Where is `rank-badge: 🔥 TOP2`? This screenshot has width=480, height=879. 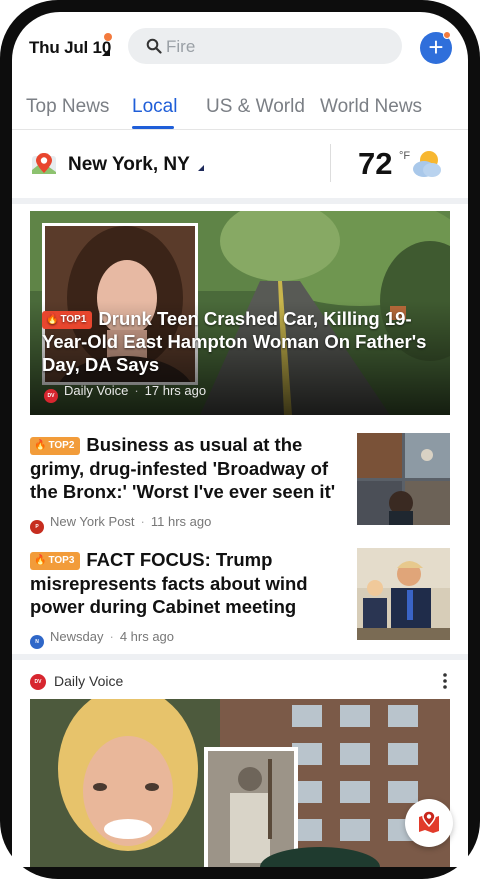
rank-badge: 🔥 TOP2 is located at coordinates (55, 446).